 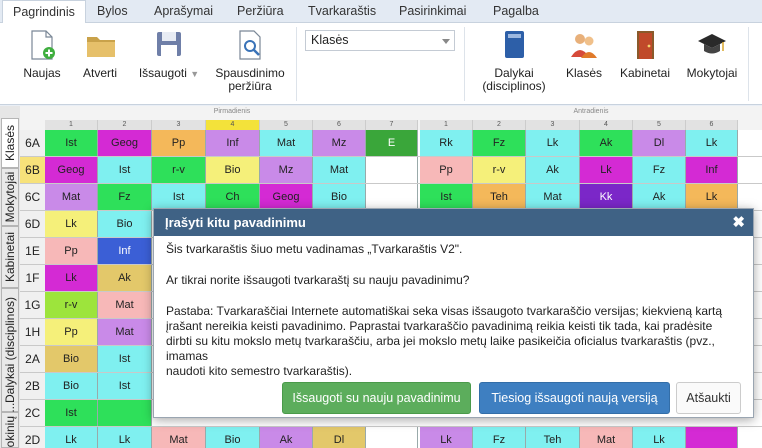 I want to click on save-new-version-button: Tiesiog išsaugoti naują versiją, so click(x=574, y=398).